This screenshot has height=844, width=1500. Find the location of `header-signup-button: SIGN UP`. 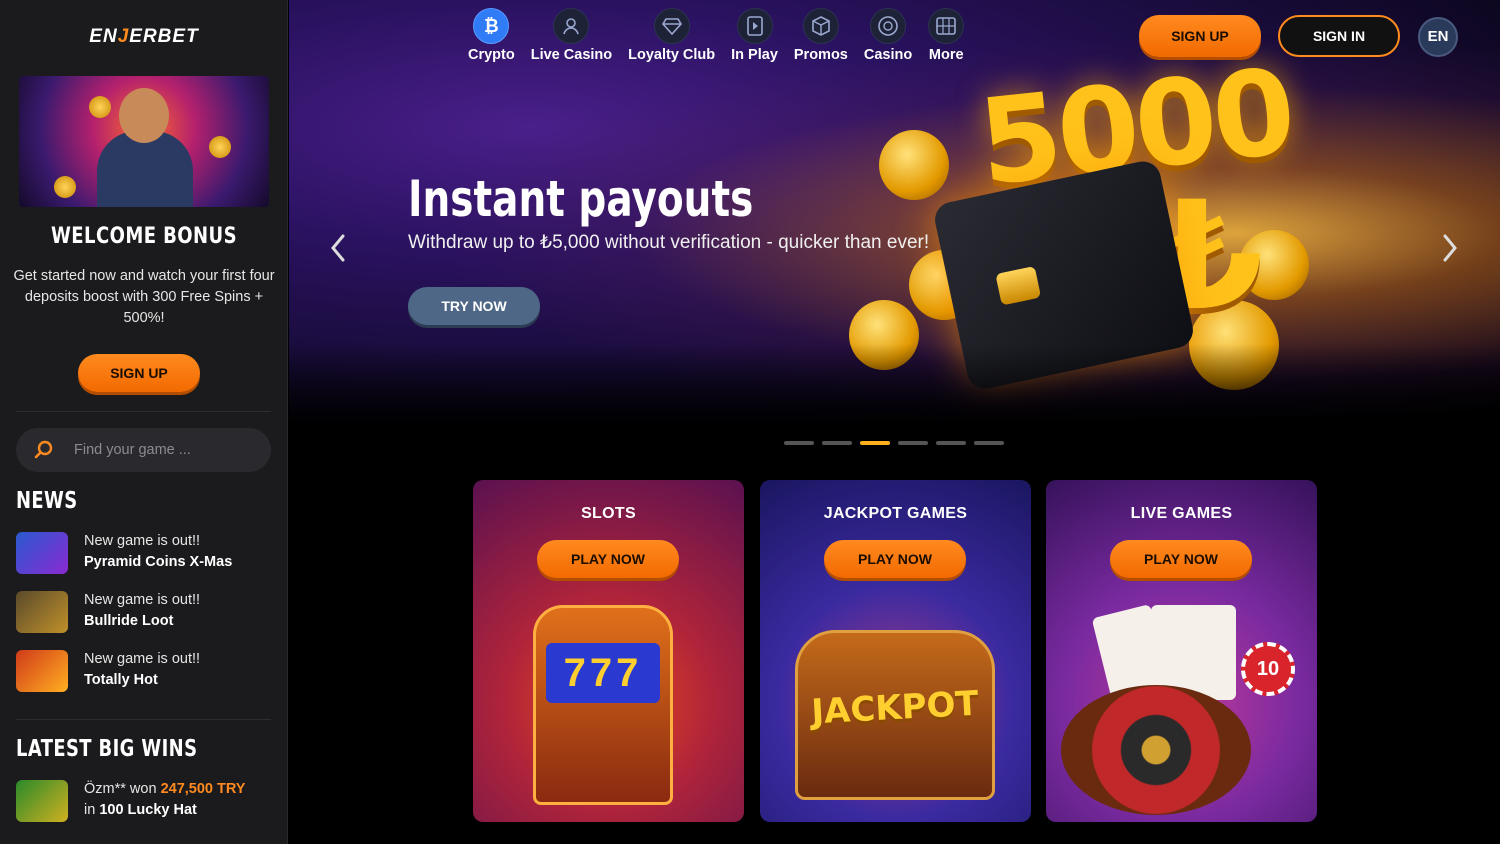

header-signup-button: SIGN UP is located at coordinates (1200, 36).